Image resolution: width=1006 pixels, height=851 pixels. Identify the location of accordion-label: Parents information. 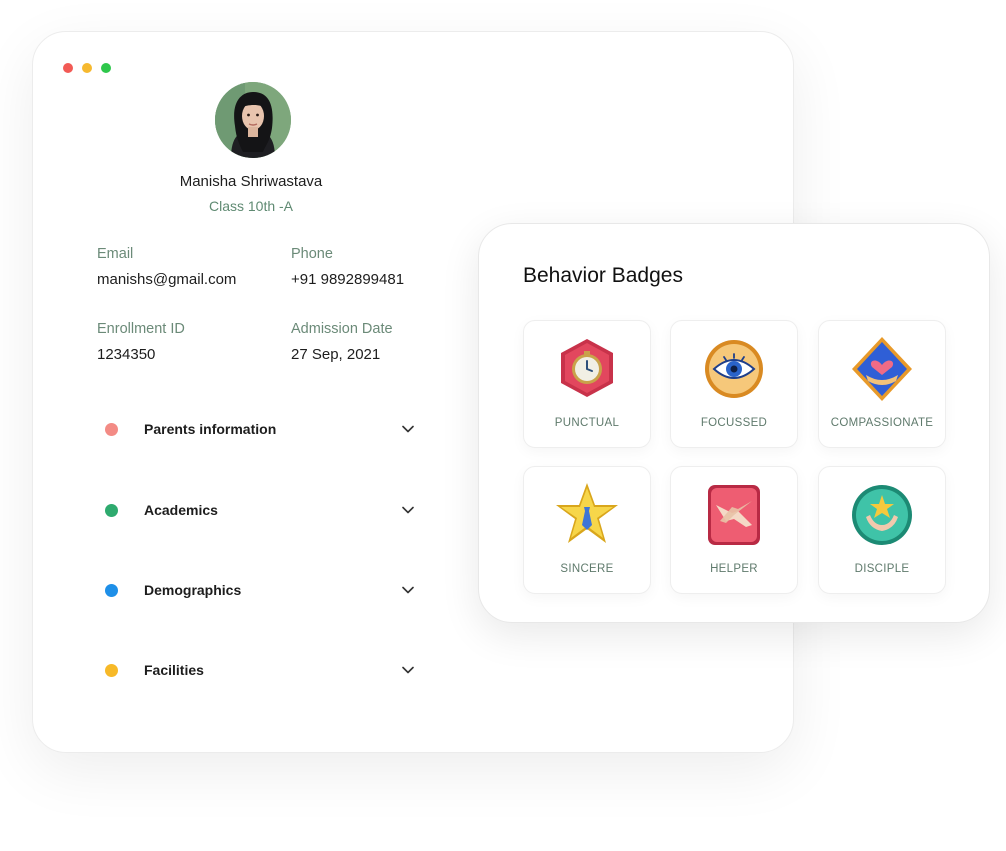
(210, 429).